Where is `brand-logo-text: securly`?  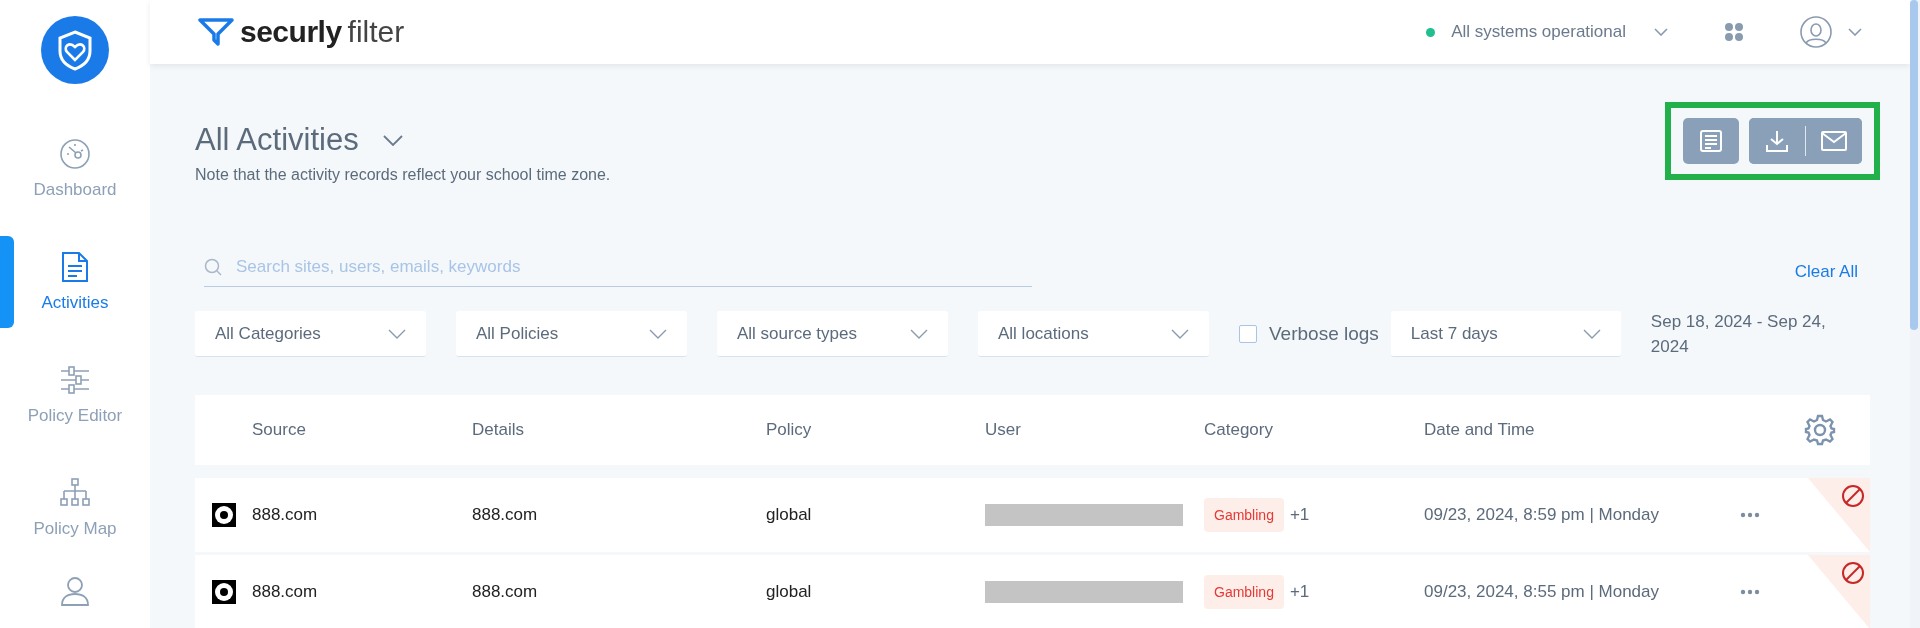
brand-logo-text: securly is located at coordinates (291, 32).